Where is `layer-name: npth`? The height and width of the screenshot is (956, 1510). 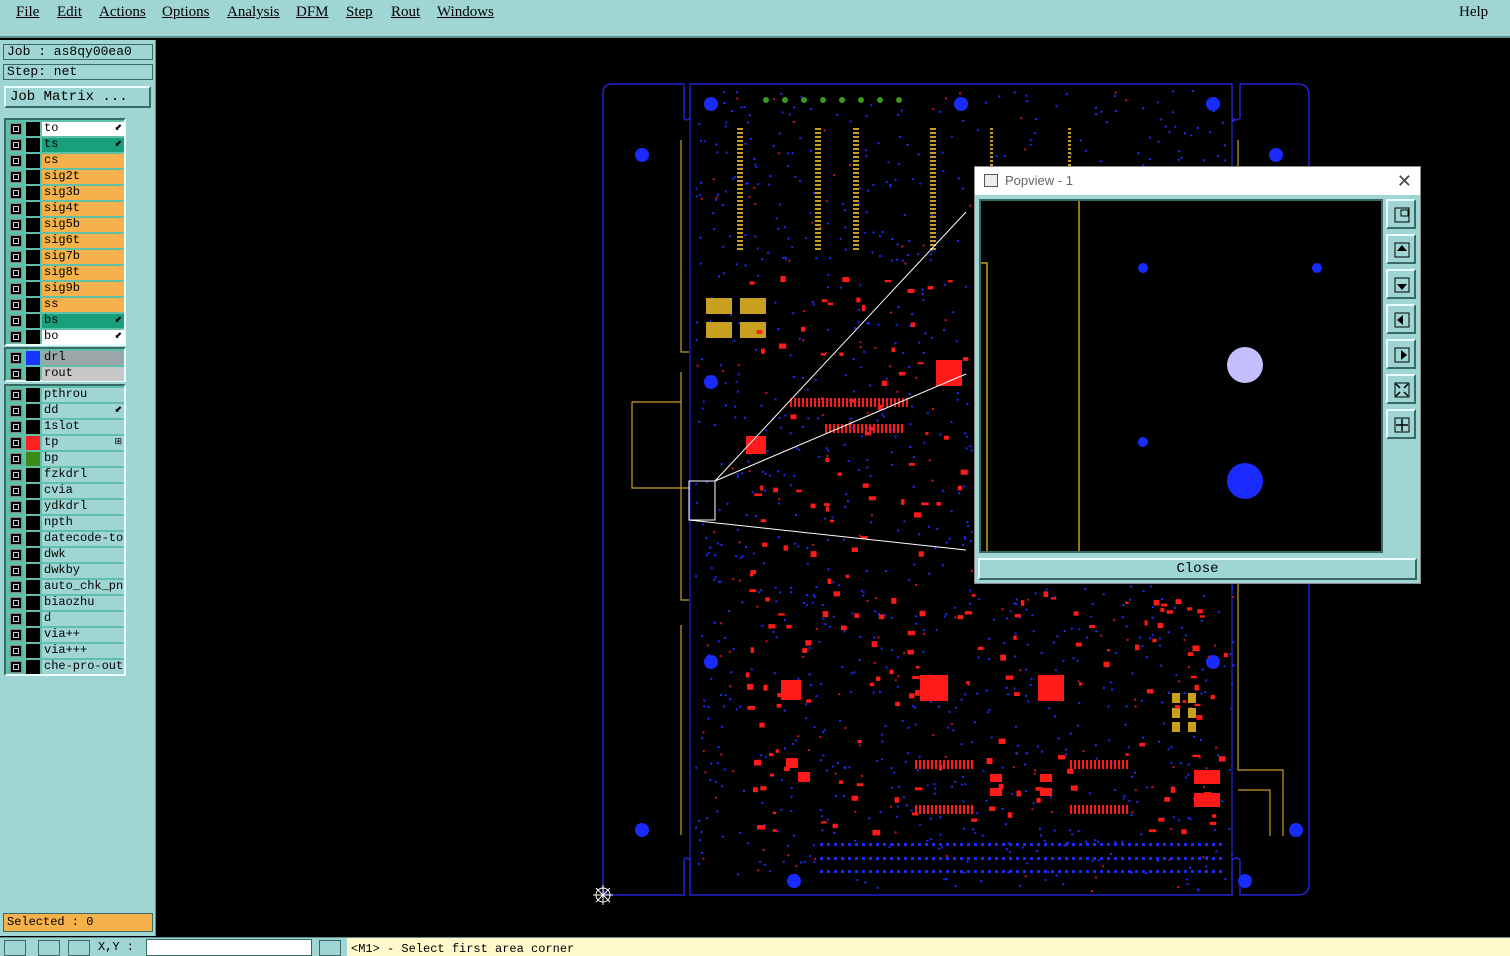
layer-name: npth is located at coordinates (83, 523).